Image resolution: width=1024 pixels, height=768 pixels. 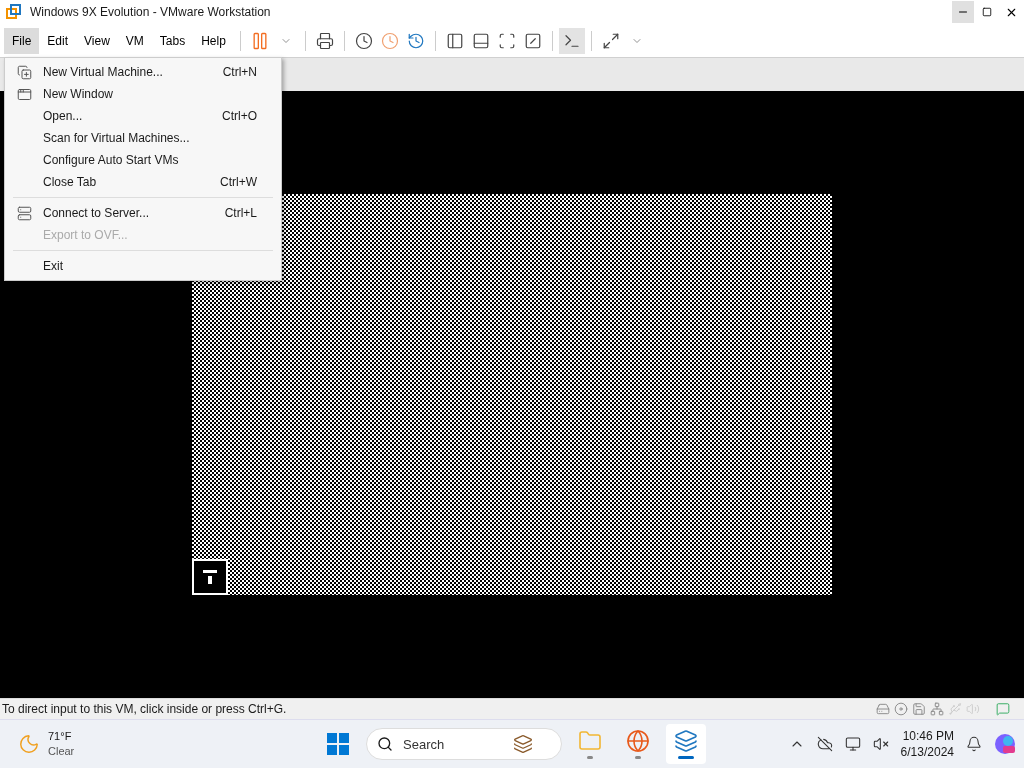 What do you see at coordinates (571, 40) in the screenshot?
I see `console-button` at bounding box center [571, 40].